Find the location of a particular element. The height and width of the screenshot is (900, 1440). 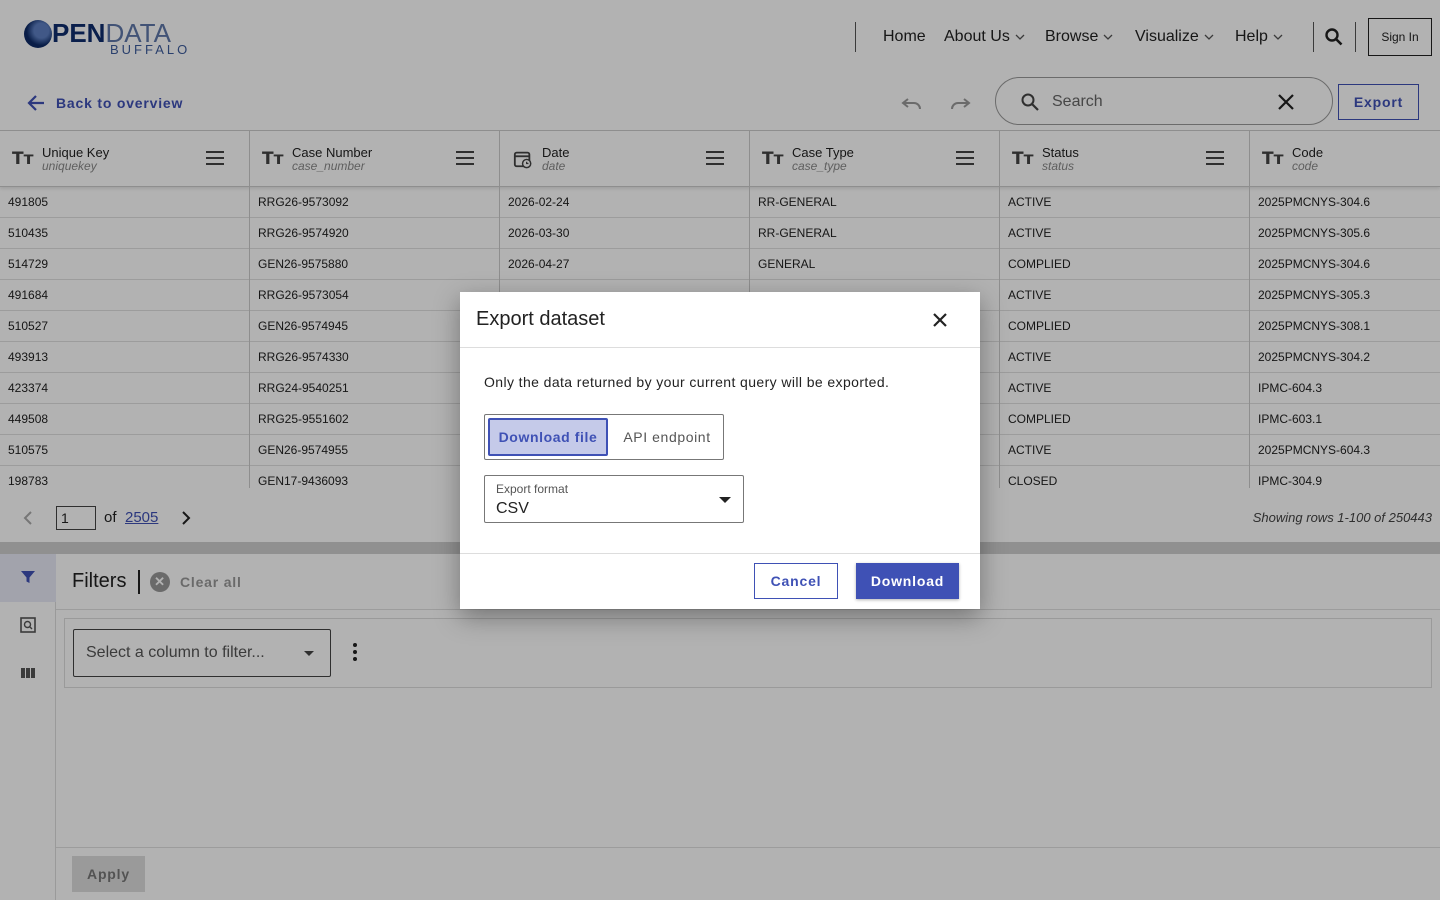

export-format-select: Export format CSV is located at coordinates (614, 499).